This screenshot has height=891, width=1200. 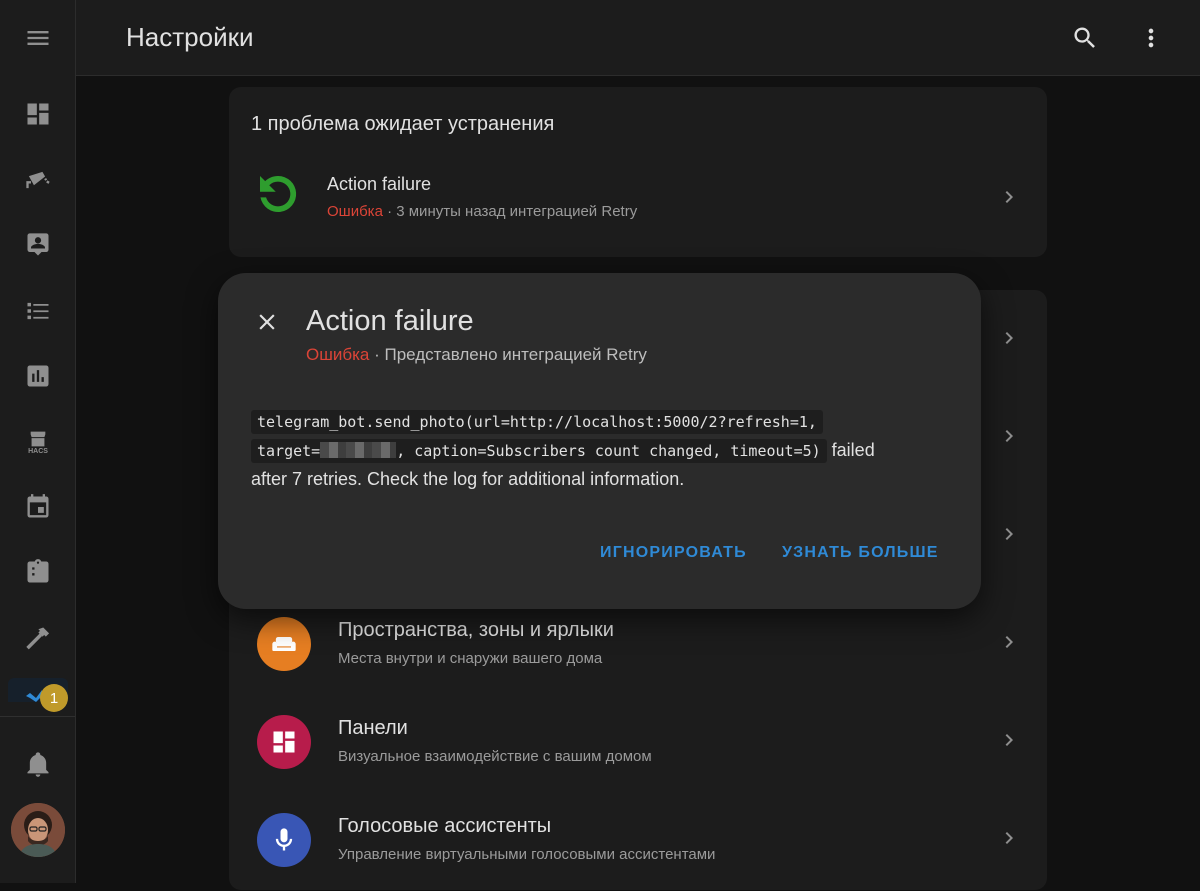 I want to click on microphone-icon, so click(x=284, y=840).